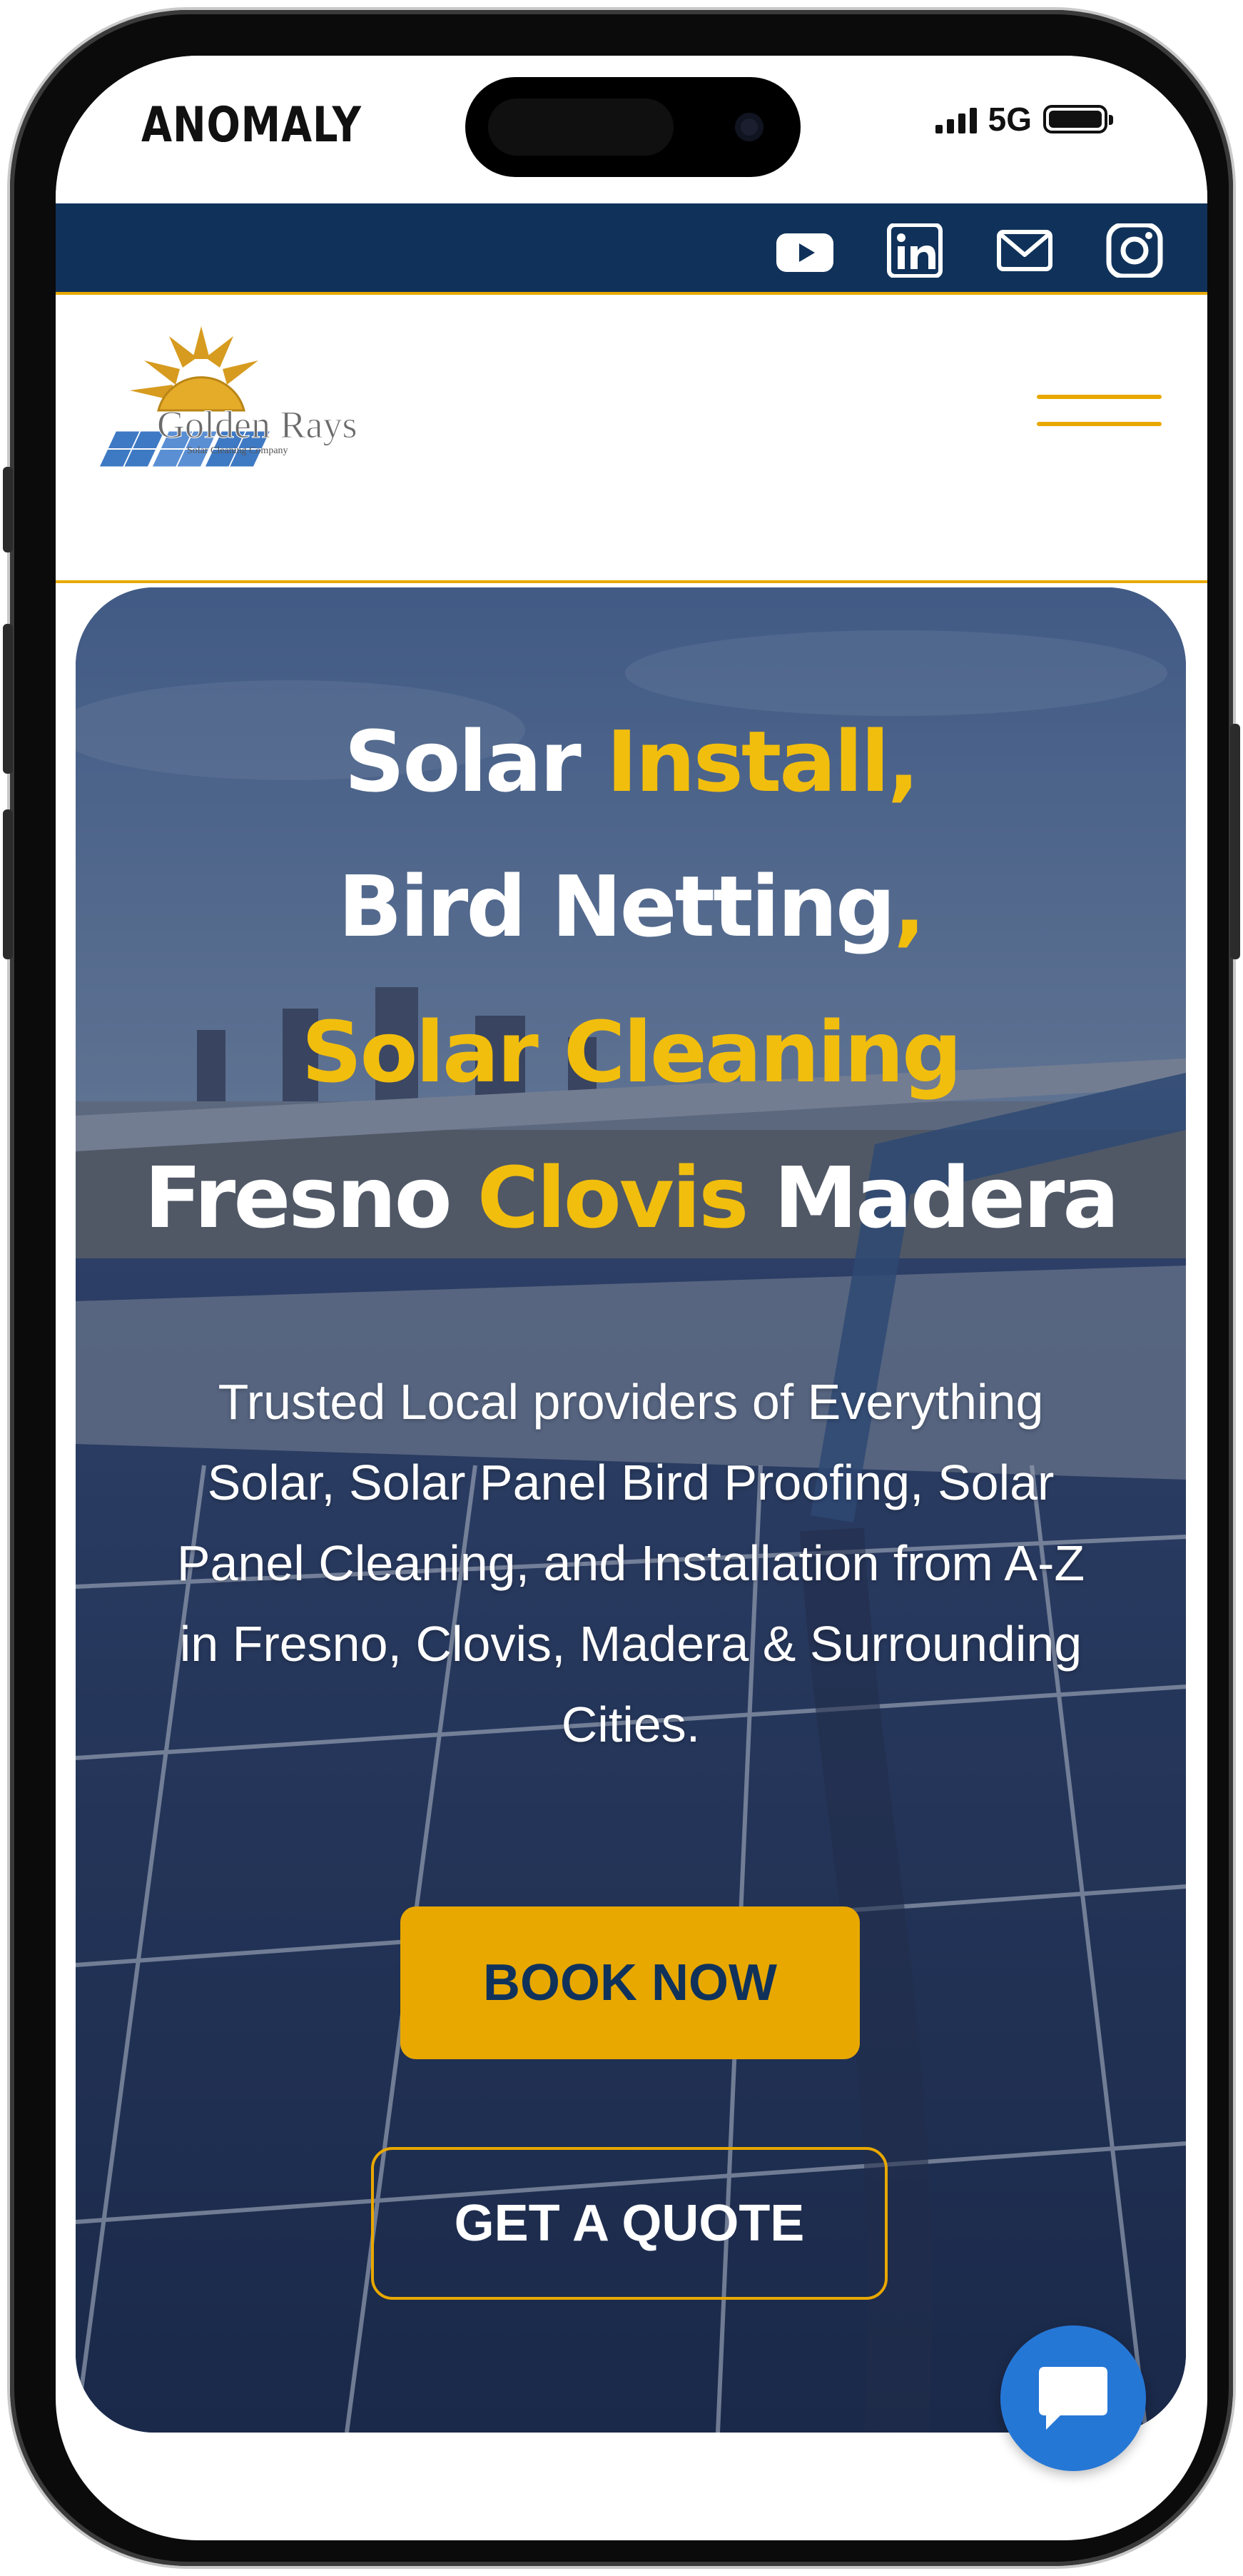  What do you see at coordinates (237, 450) in the screenshot?
I see `logo-tagline: Solar Cleaning Company` at bounding box center [237, 450].